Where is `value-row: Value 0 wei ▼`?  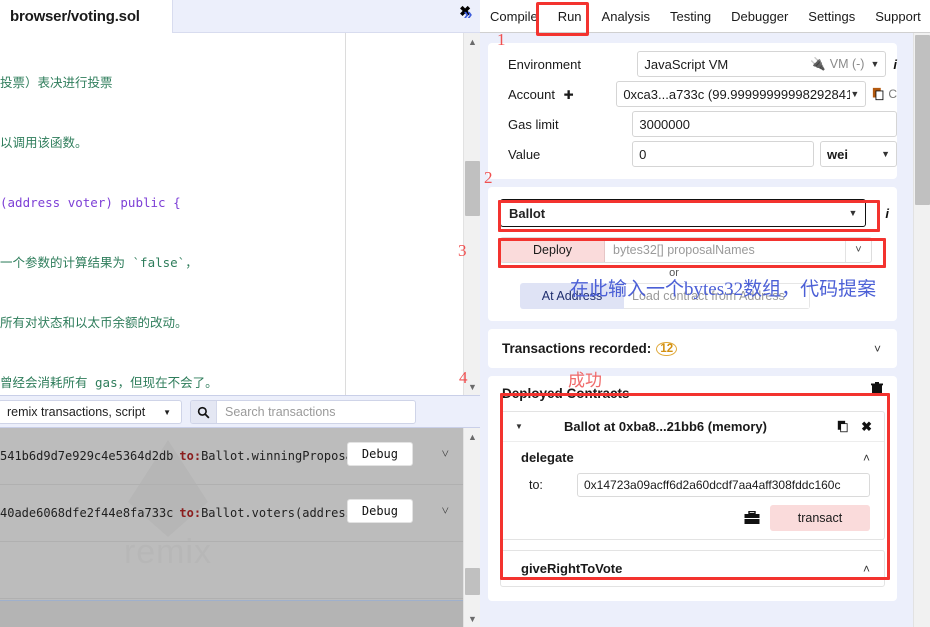 value-row: Value 0 wei ▼ is located at coordinates (692, 154).